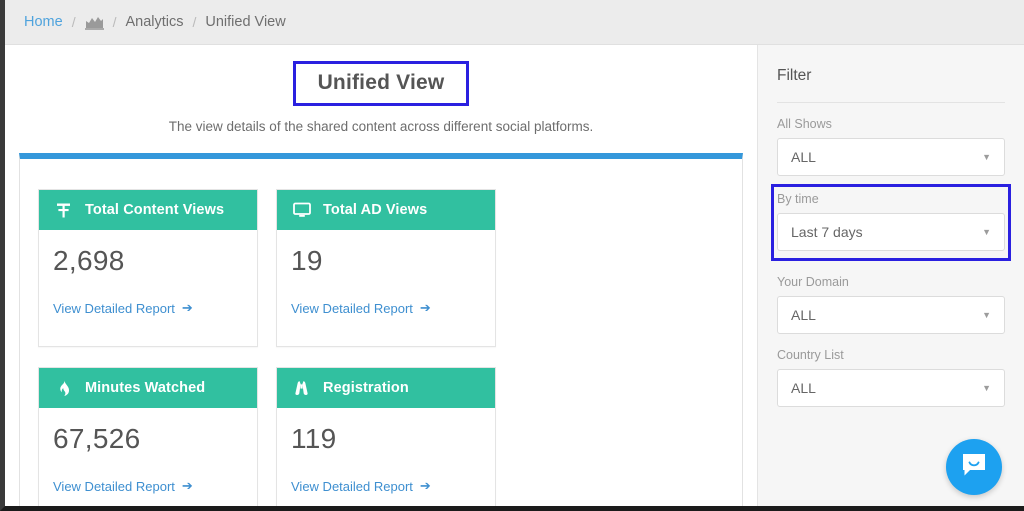 The width and height of the screenshot is (1024, 511). Describe the element at coordinates (94, 22) in the screenshot. I see `area-chart-icon` at that location.